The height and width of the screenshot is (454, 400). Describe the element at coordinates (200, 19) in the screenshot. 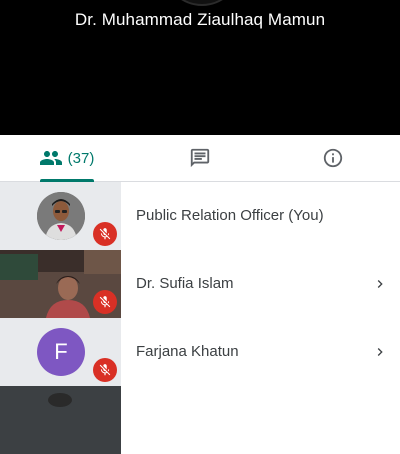

I see `presenter-name: Dr. Muhammad Ziaulhaq Mamun` at that location.